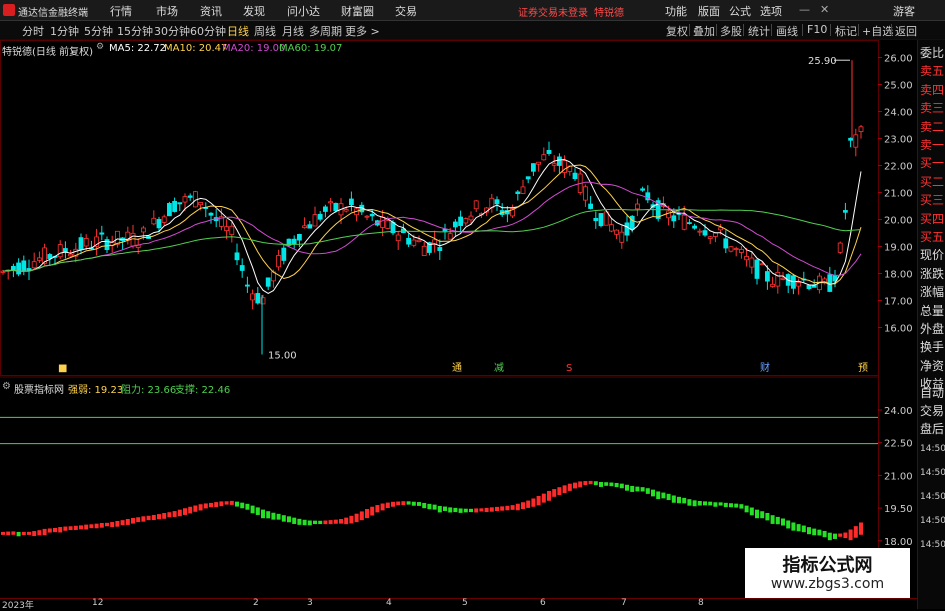 The image size is (945, 611). Describe the element at coordinates (100, 47) in the screenshot. I see `settings-icon: ⚙` at that location.